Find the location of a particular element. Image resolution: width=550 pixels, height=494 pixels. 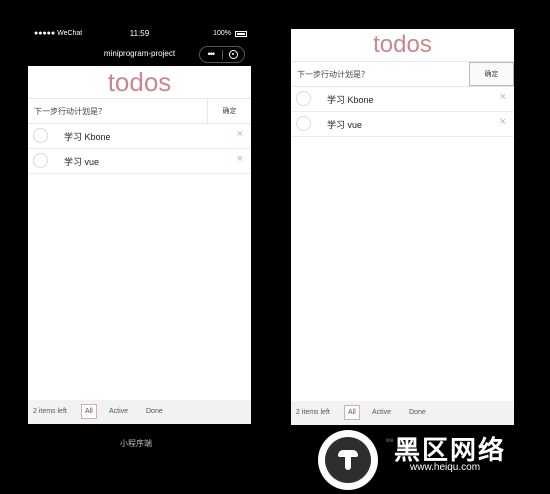

watermark-url: www.heiqu.com is located at coordinates (445, 467).